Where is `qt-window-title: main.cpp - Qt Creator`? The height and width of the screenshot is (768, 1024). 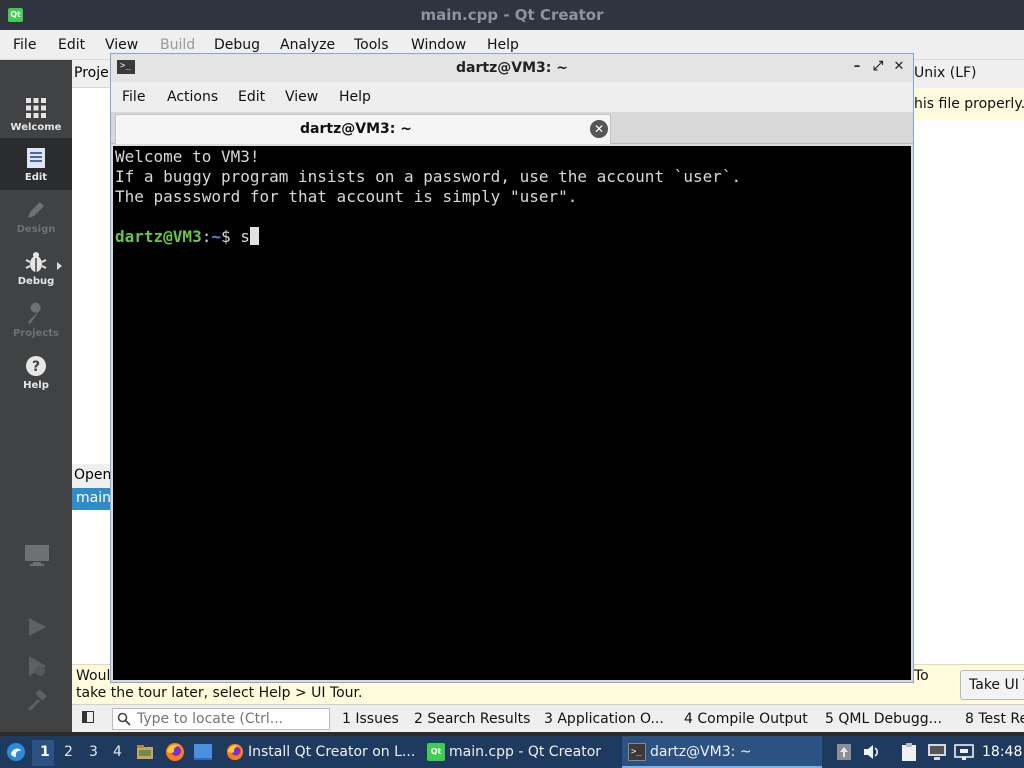 qt-window-title: main.cpp - Qt Creator is located at coordinates (512, 15).